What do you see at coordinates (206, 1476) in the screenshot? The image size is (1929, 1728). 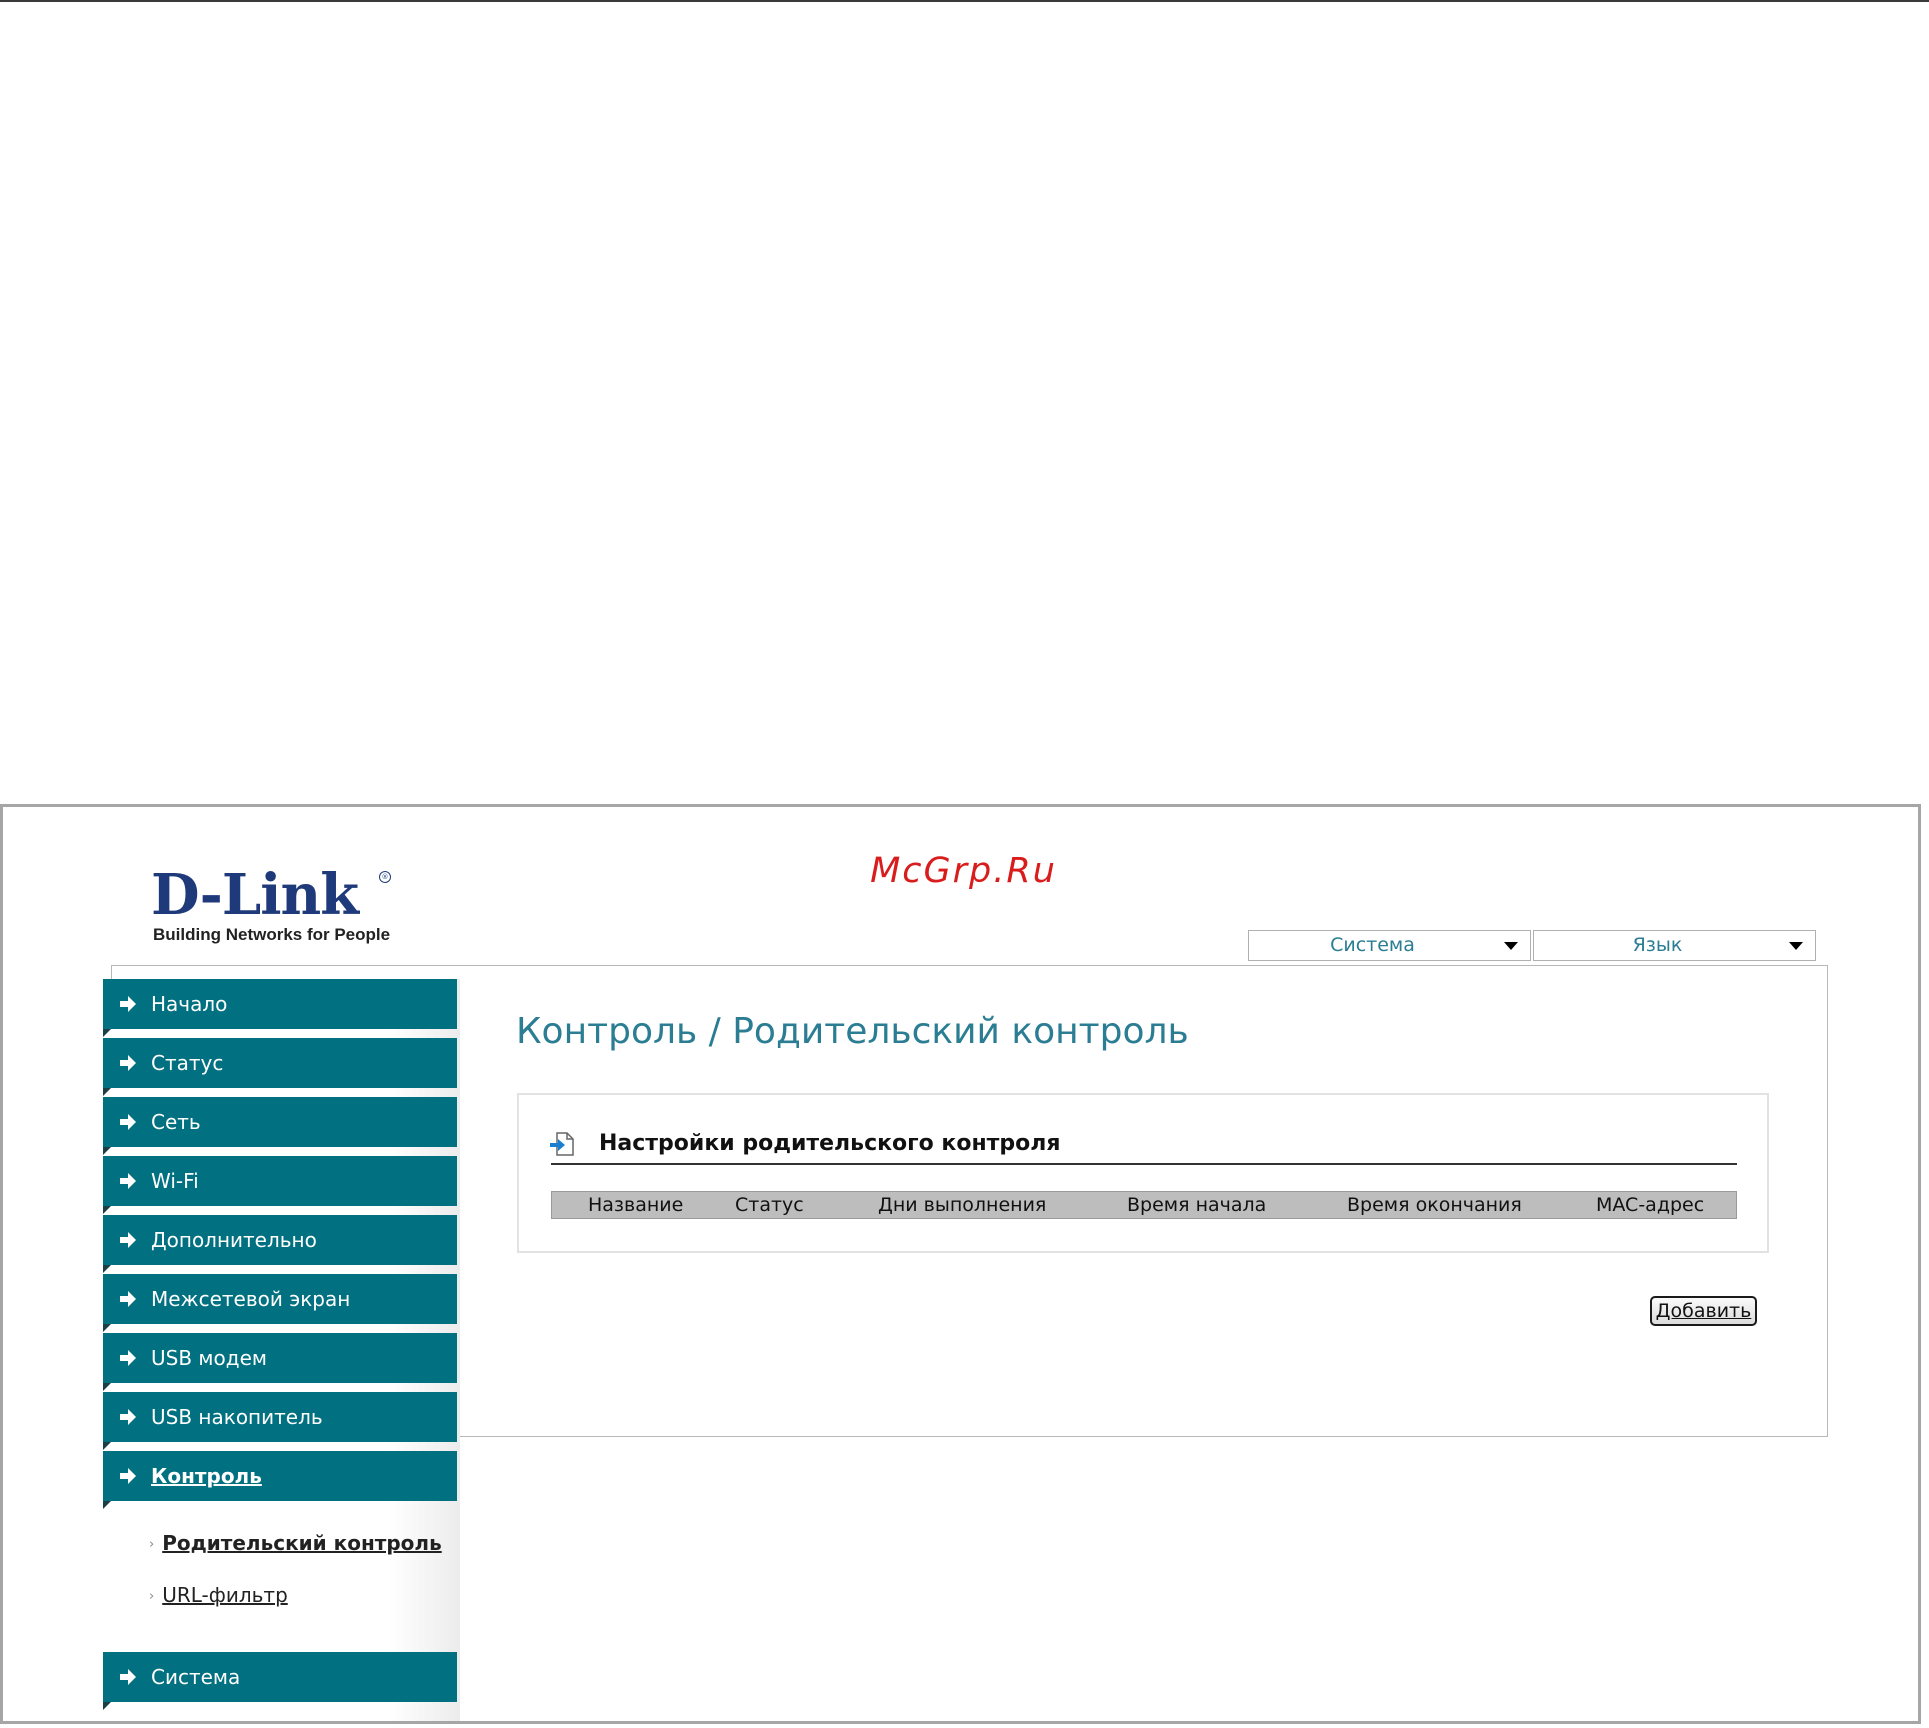 I see `sidebar-item-label: Контроль` at bounding box center [206, 1476].